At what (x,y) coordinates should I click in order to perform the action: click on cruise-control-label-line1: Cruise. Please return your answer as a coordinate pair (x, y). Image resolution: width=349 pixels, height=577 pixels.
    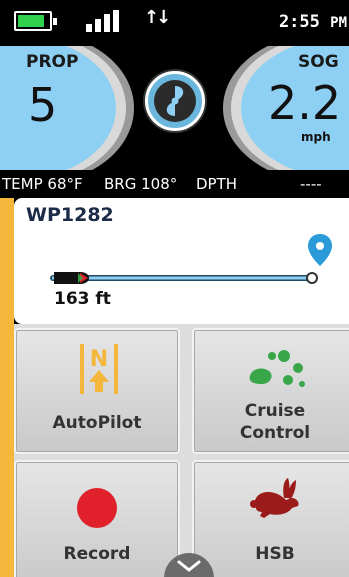
    Looking at the image, I should click on (275, 411).